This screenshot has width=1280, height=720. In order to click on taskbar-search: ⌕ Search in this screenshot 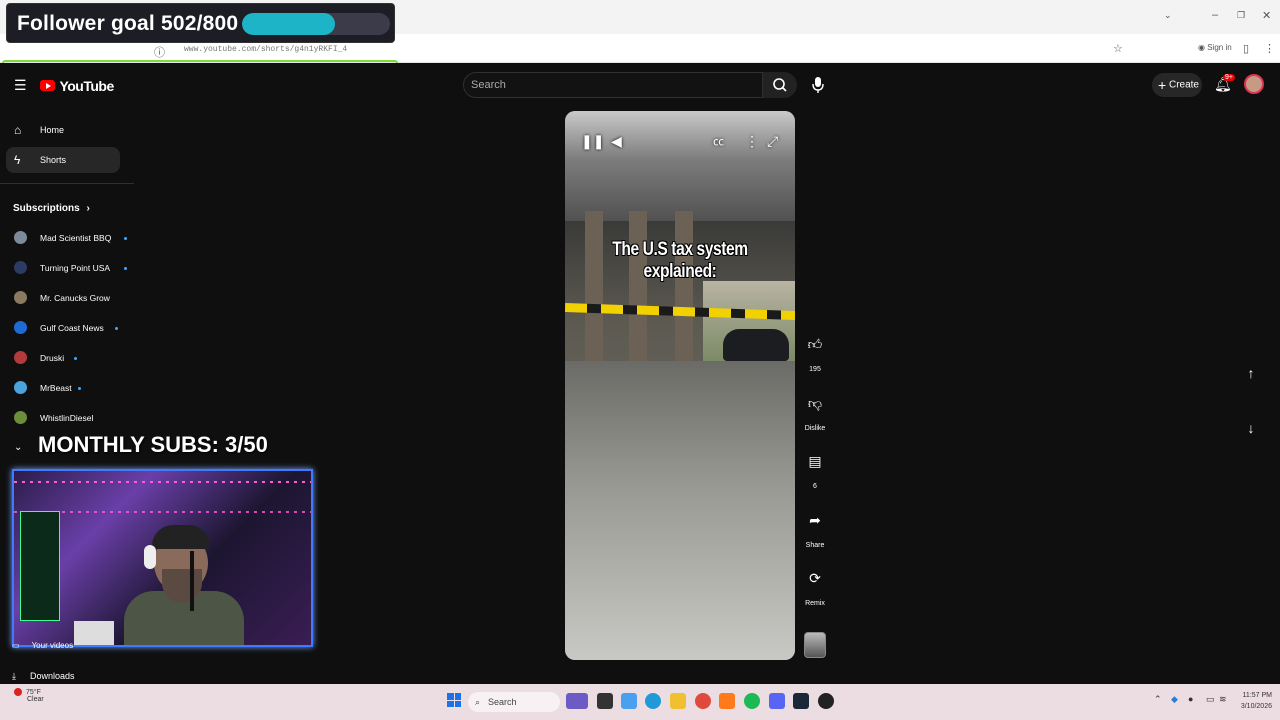, I will do `click(514, 702)`.